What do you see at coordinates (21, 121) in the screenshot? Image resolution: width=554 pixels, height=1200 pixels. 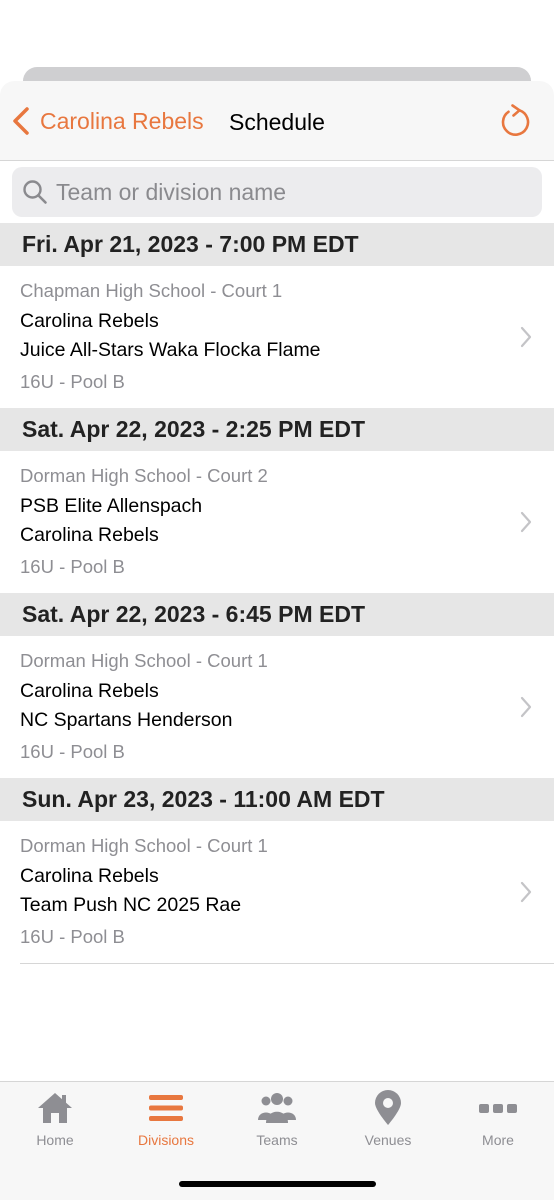 I see `chevron-left-icon` at bounding box center [21, 121].